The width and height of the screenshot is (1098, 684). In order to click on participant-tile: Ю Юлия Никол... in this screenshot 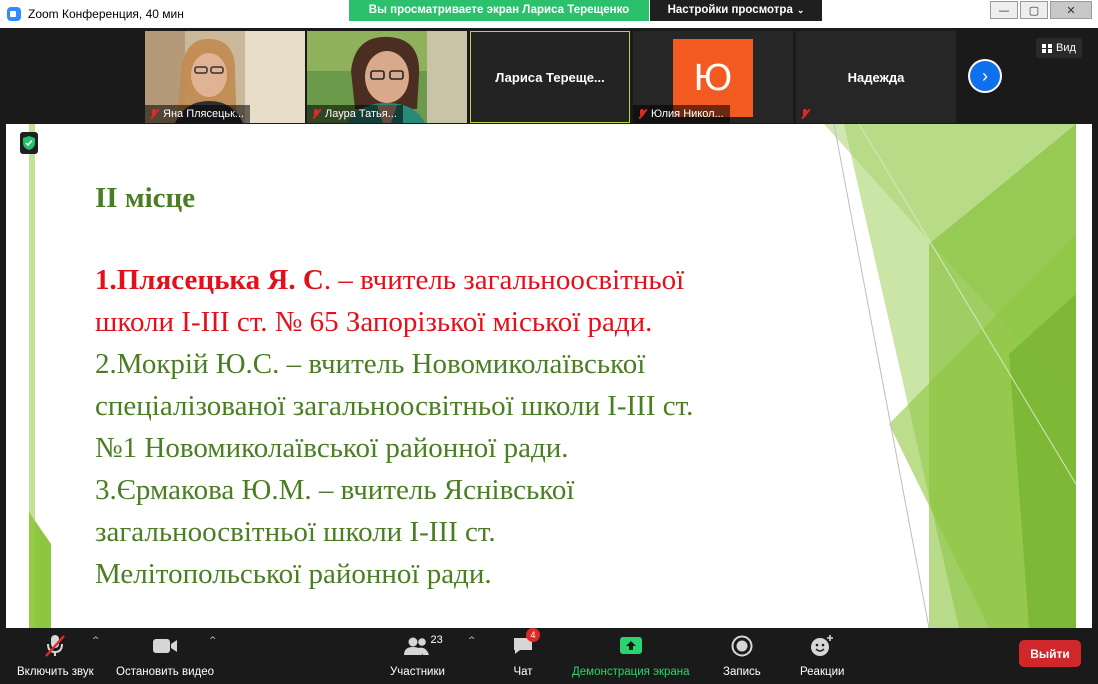, I will do `click(713, 77)`.